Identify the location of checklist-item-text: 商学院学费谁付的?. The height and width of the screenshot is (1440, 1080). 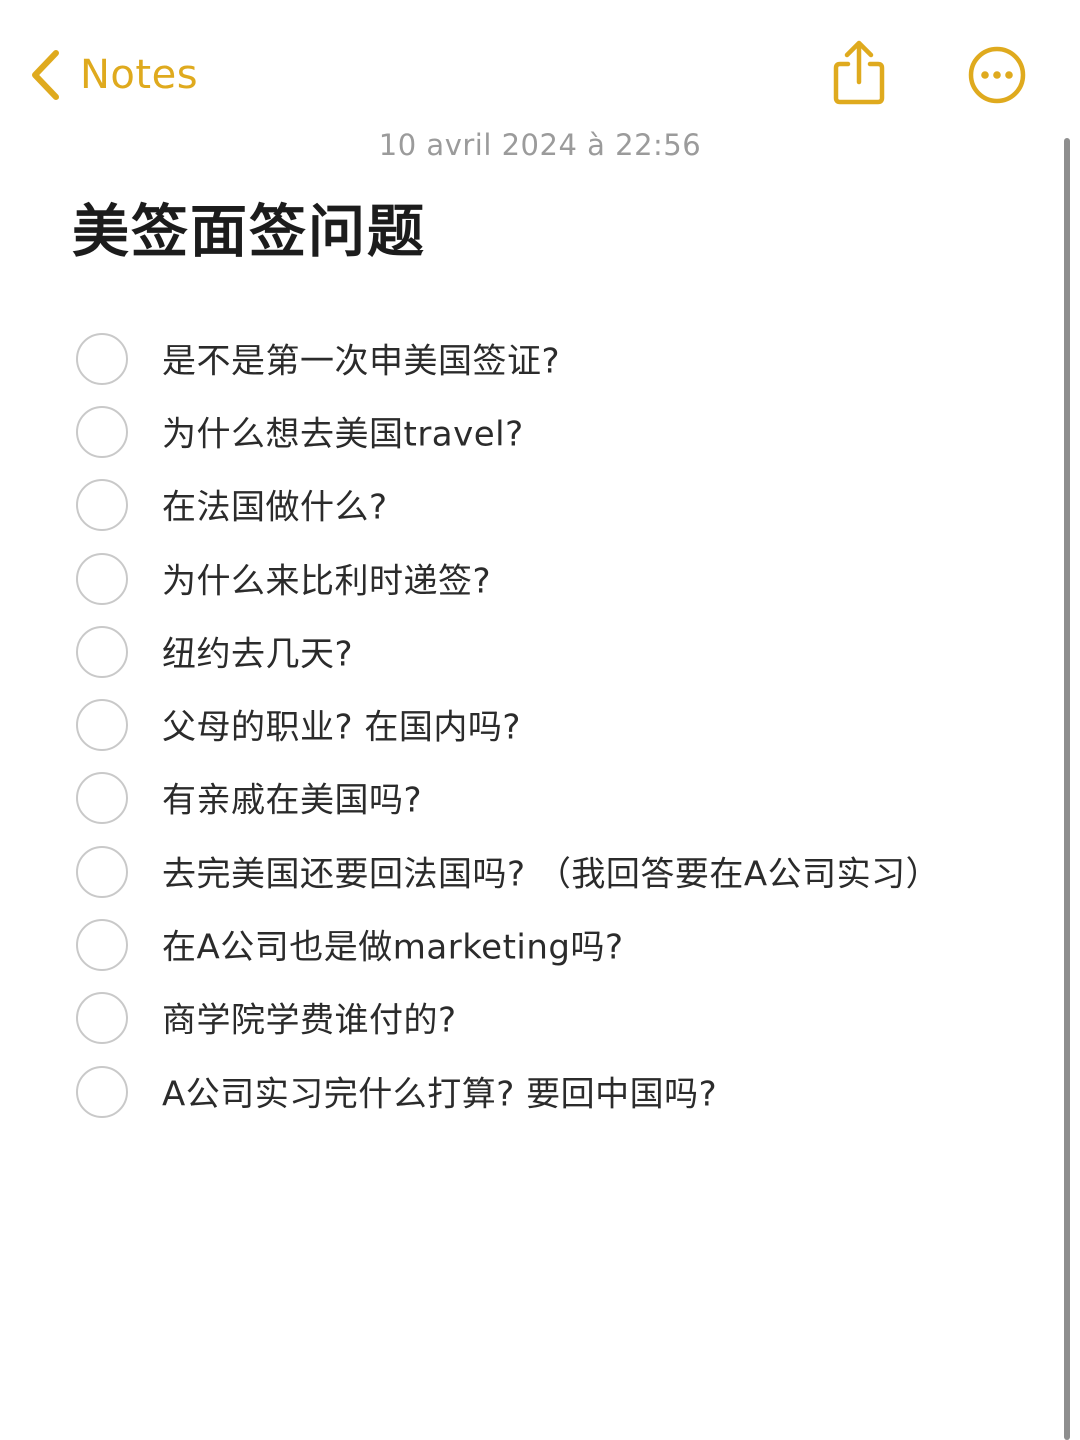
(309, 1017).